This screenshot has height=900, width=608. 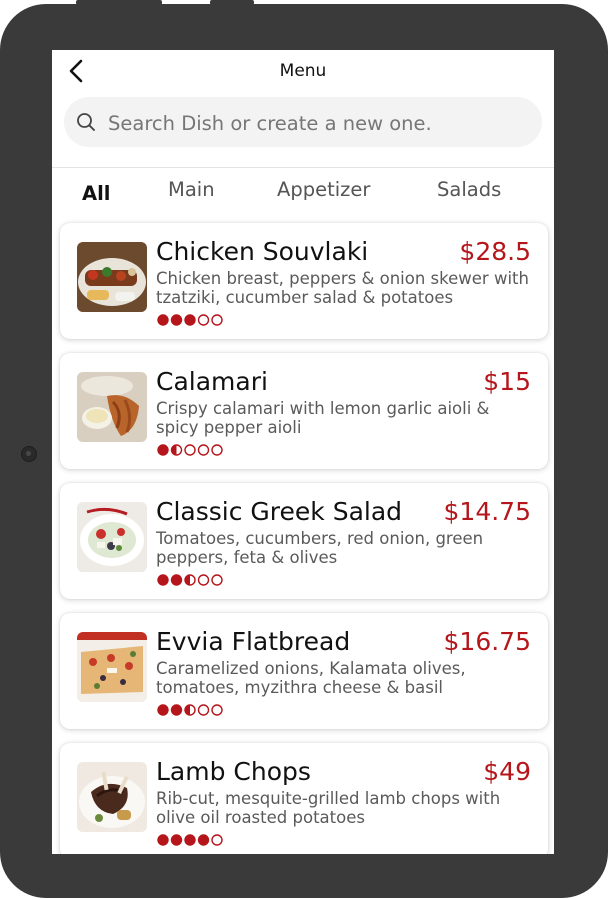 What do you see at coordinates (487, 641) in the screenshot?
I see `dish-price: $16.75` at bounding box center [487, 641].